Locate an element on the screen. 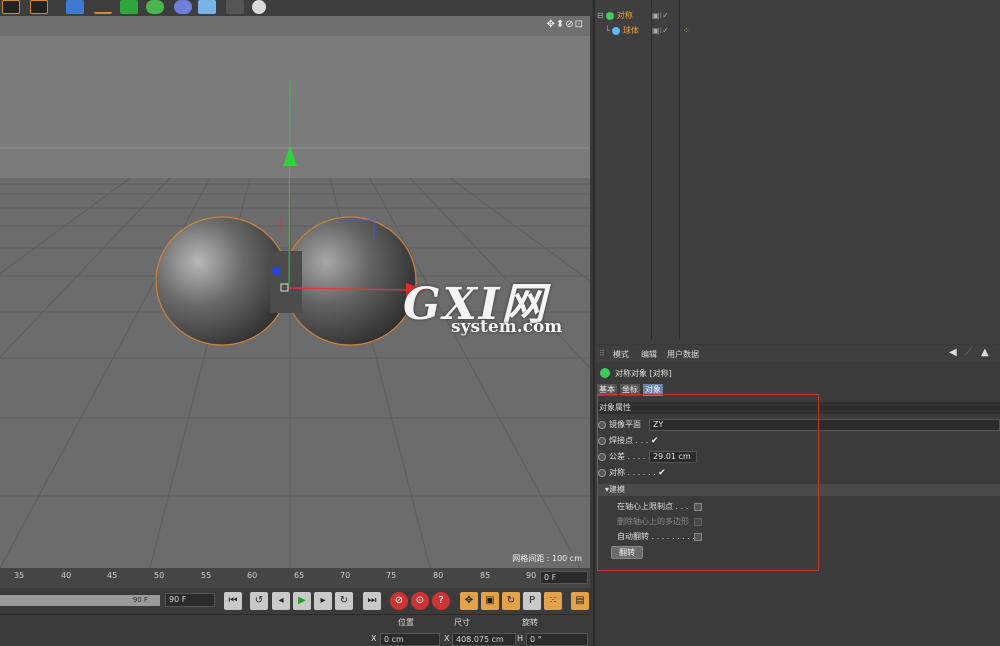 Image resolution: width=1000 pixels, height=646 pixels. menu-edit: 编辑 is located at coordinates (649, 354).